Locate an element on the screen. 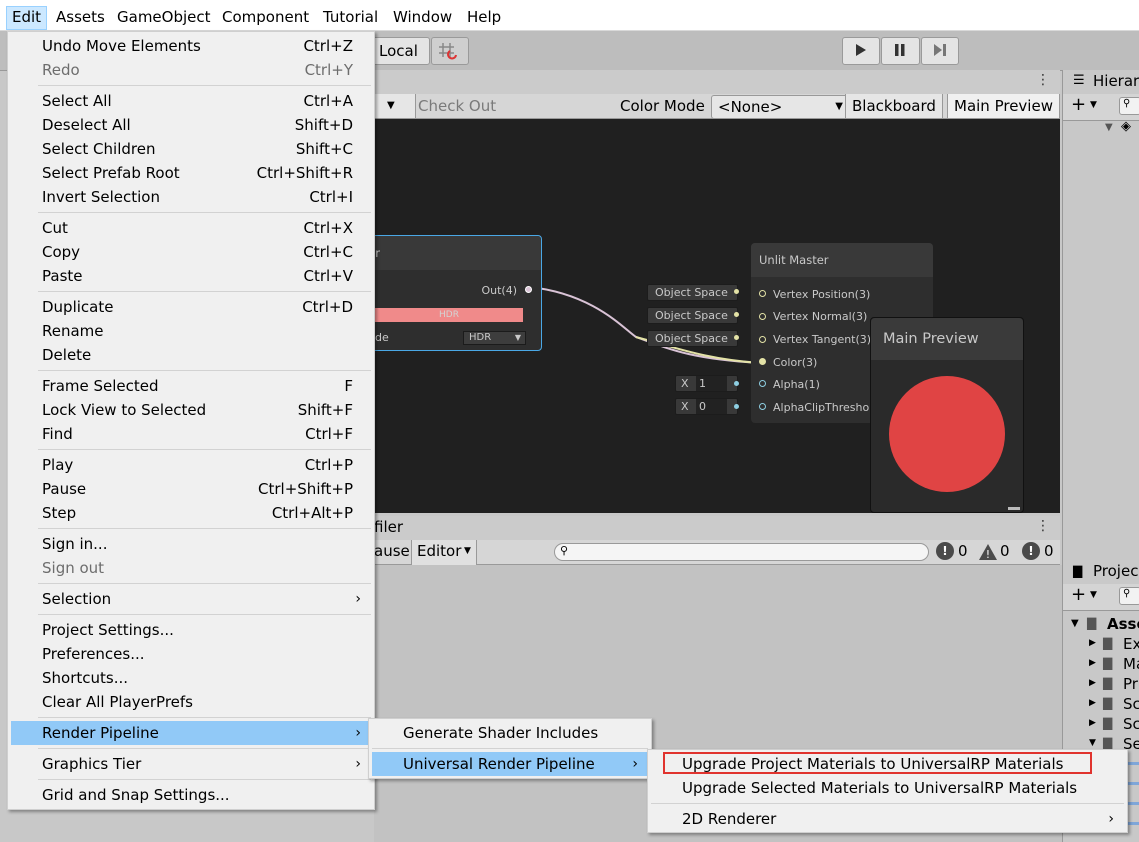 The height and width of the screenshot is (842, 1139). mode-select: HDR ▼ is located at coordinates (494, 338).